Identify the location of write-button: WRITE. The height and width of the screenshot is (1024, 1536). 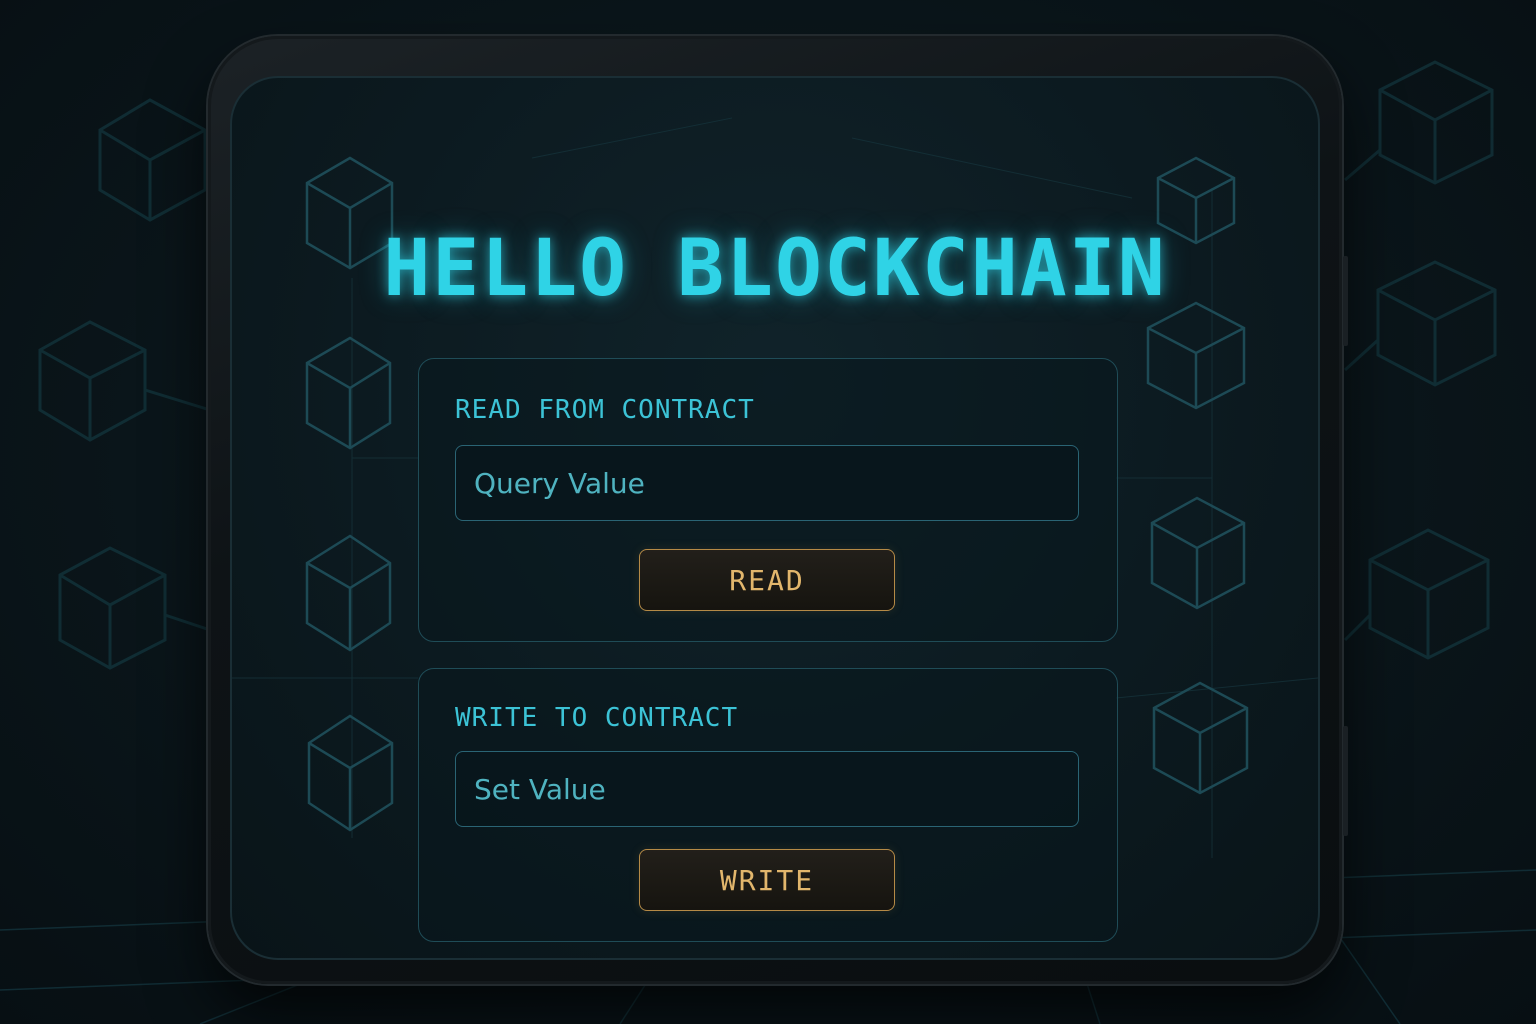
(767, 880).